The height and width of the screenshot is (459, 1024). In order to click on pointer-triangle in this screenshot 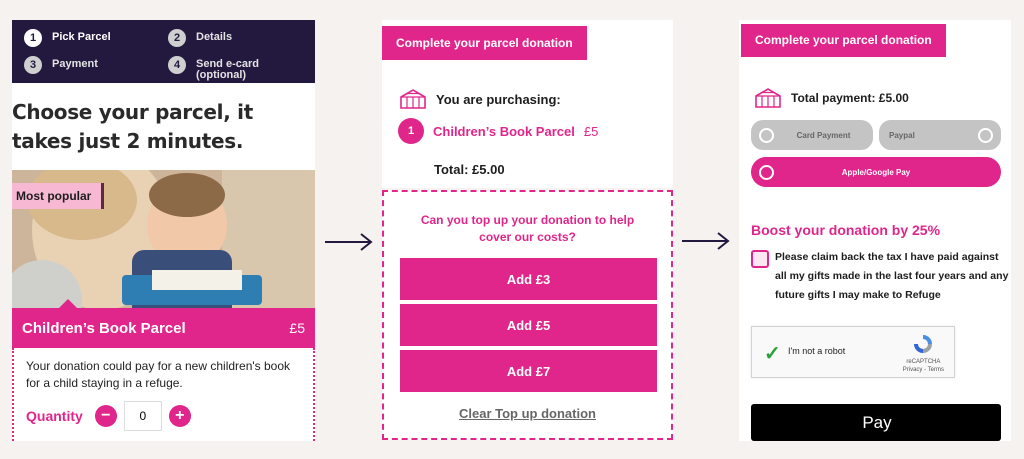, I will do `click(68, 304)`.